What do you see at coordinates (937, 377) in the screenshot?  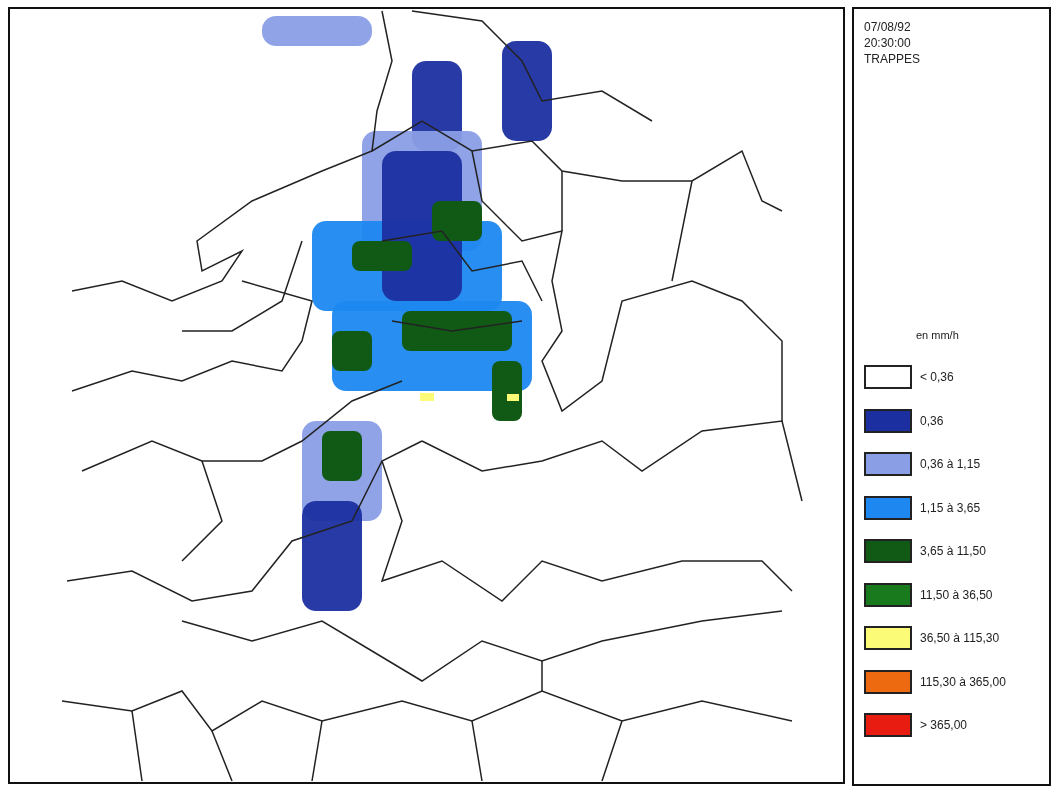 I see `legend-label: < 0,36` at bounding box center [937, 377].